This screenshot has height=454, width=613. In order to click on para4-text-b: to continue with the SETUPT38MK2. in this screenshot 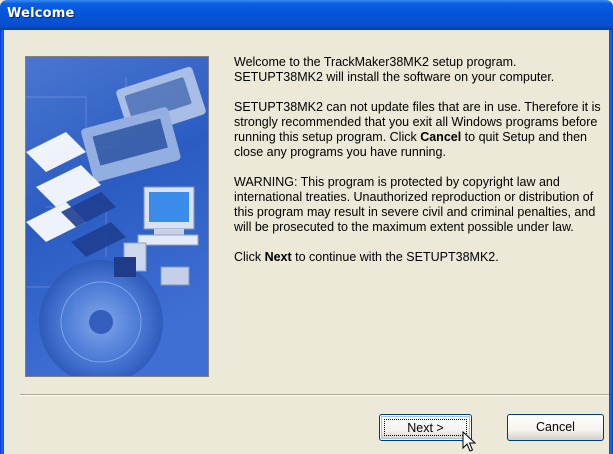, I will do `click(395, 257)`.